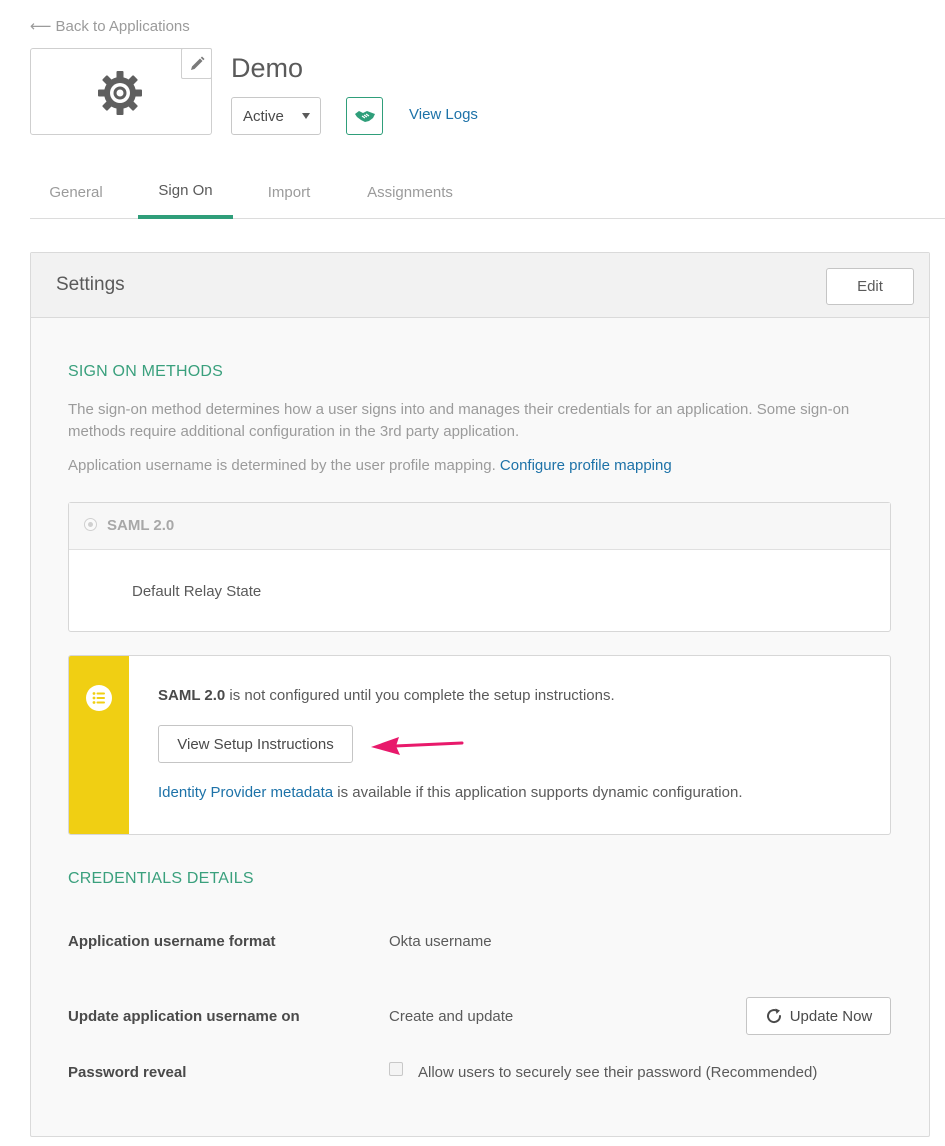 This screenshot has height=1146, width=945. What do you see at coordinates (90, 284) in the screenshot?
I see `settings-title: Settings` at bounding box center [90, 284].